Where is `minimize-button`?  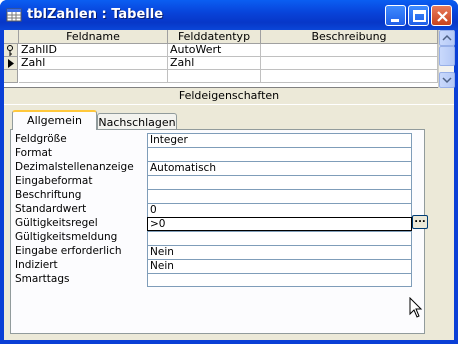
minimize-button is located at coordinates (395, 15).